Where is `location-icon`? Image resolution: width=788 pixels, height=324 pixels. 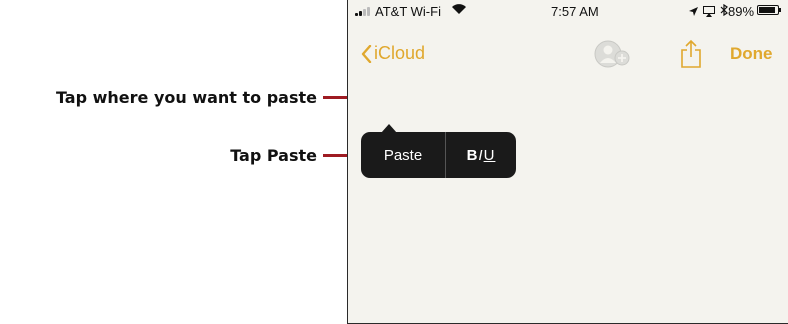 location-icon is located at coordinates (693, 12).